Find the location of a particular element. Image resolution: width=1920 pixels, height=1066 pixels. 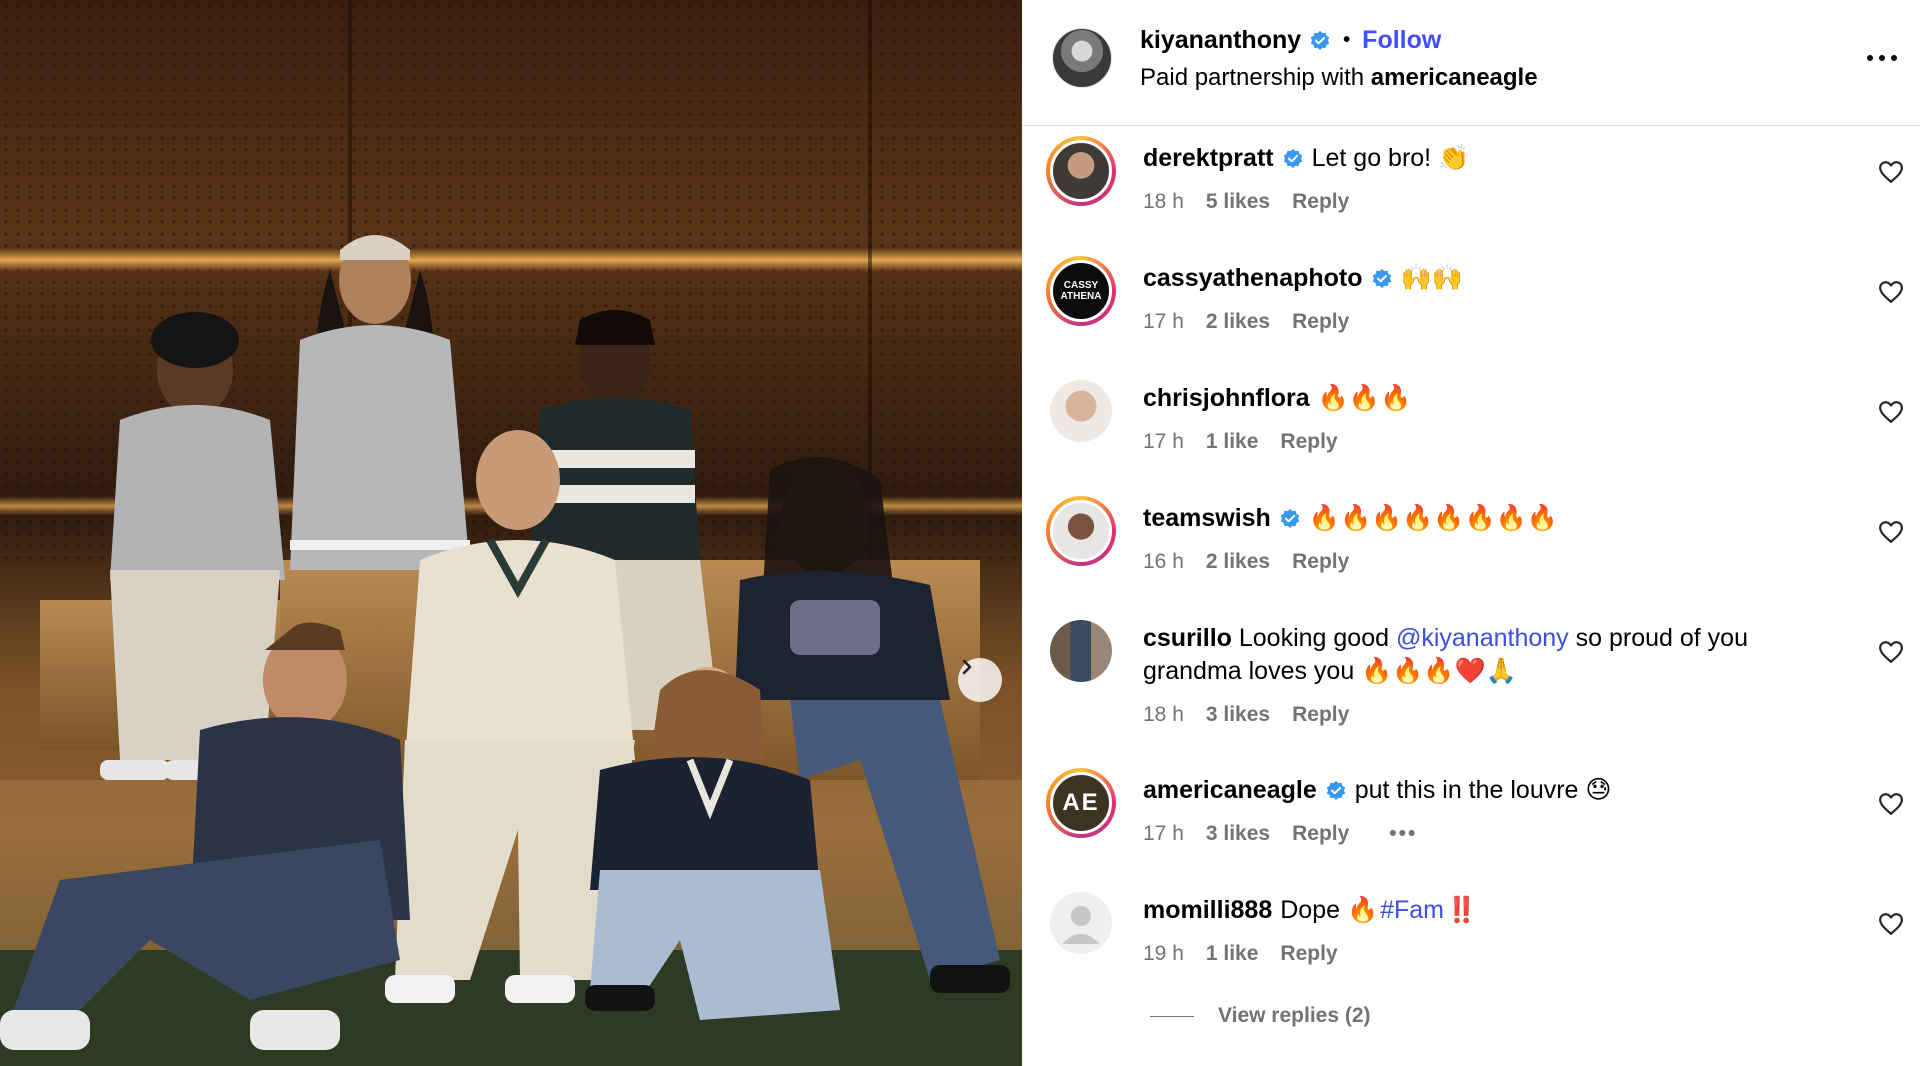

partnership-line: Paid partnership with americaneagle is located at coordinates (1339, 78).